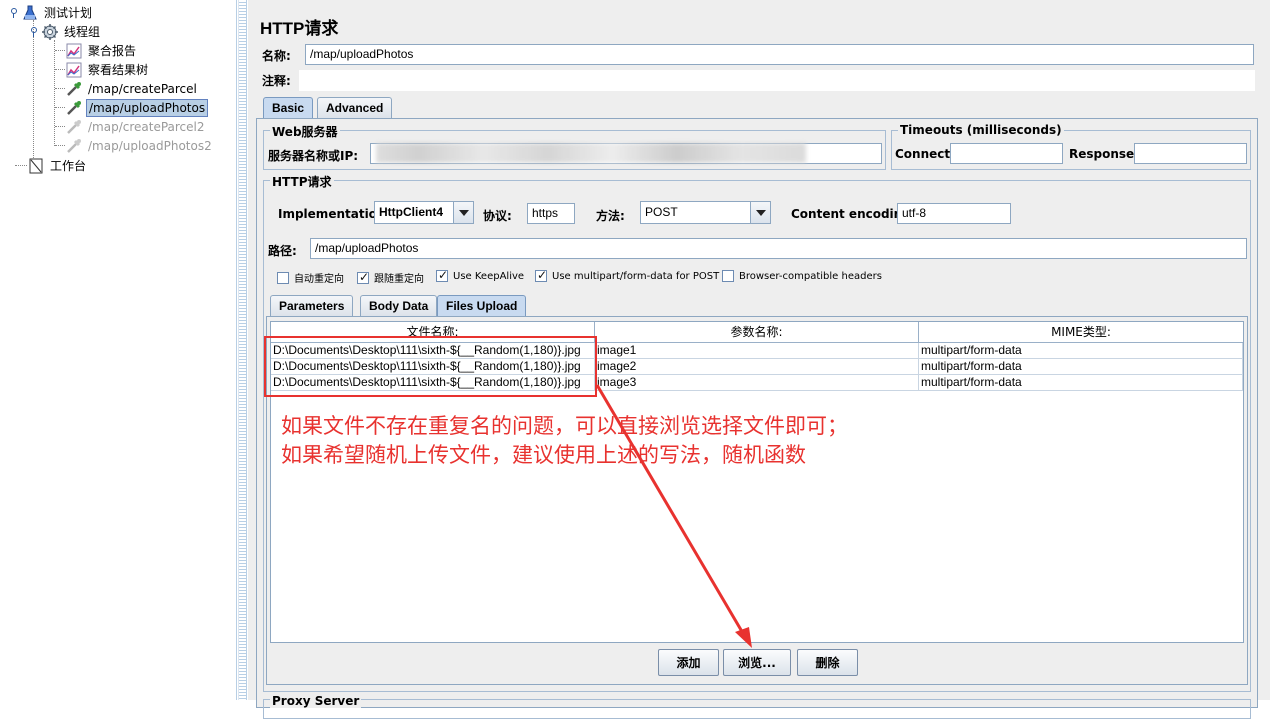 Image resolution: width=1270 pixels, height=719 pixels. I want to click on annotation-arrow, so click(673, 516).